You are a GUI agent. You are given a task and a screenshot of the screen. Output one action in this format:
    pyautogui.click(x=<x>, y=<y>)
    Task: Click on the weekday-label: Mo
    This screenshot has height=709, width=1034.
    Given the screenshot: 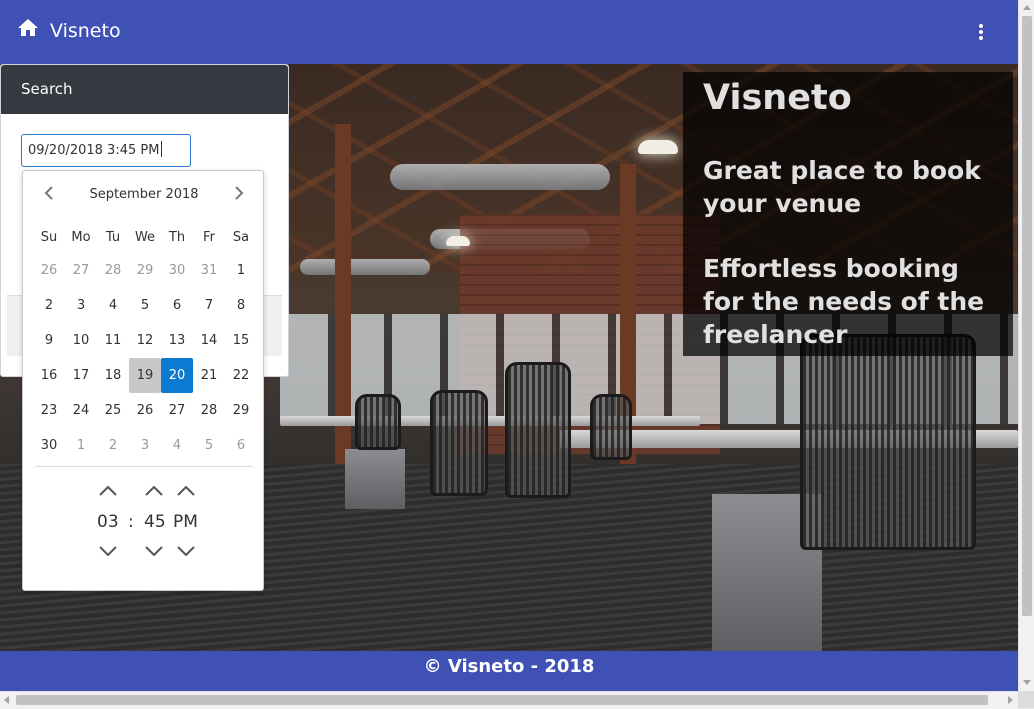 What is the action you would take?
    pyautogui.click(x=81, y=237)
    